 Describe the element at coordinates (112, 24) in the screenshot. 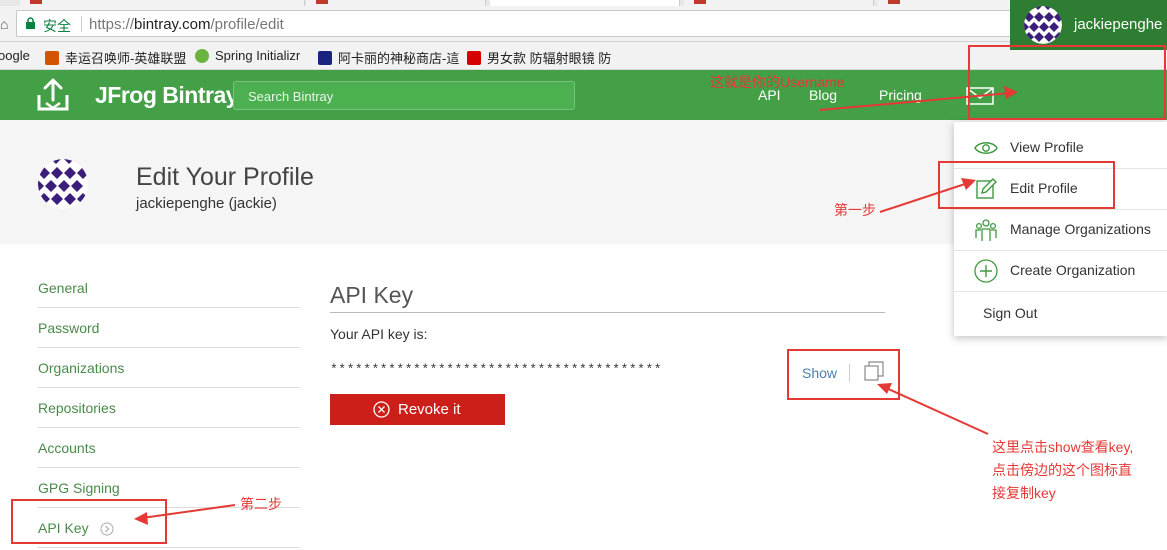

I see `url-scheme: https://` at that location.